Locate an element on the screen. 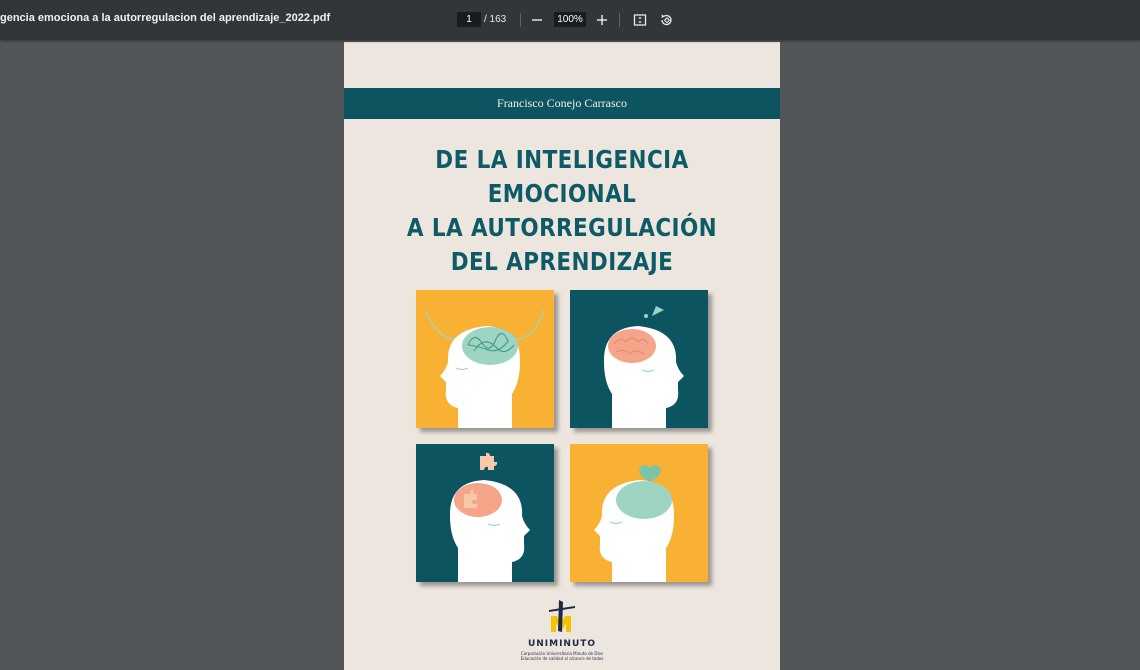  page-total: / 163 is located at coordinates (495, 19).